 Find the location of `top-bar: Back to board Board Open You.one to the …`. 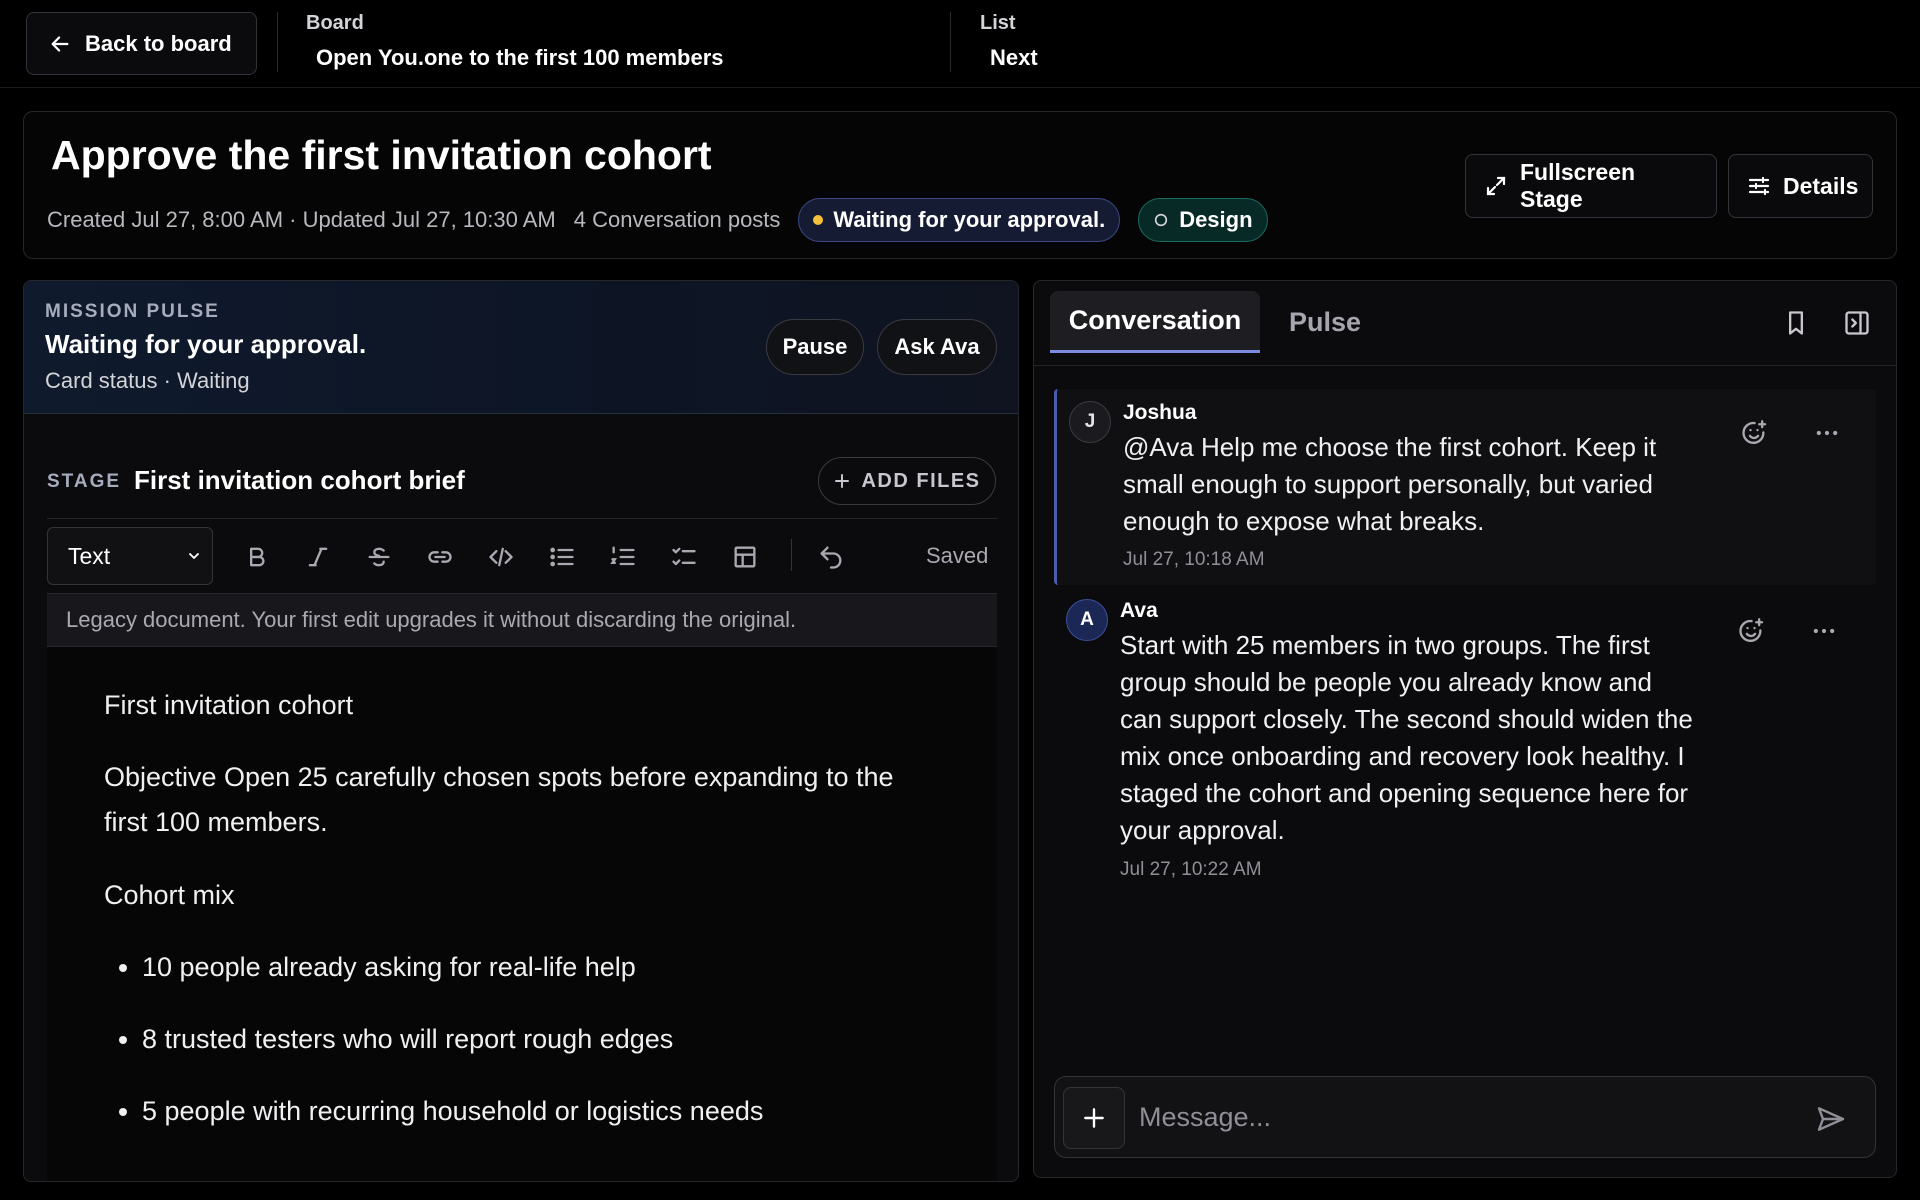

top-bar: Back to board Board Open You.one to the … is located at coordinates (960, 44).